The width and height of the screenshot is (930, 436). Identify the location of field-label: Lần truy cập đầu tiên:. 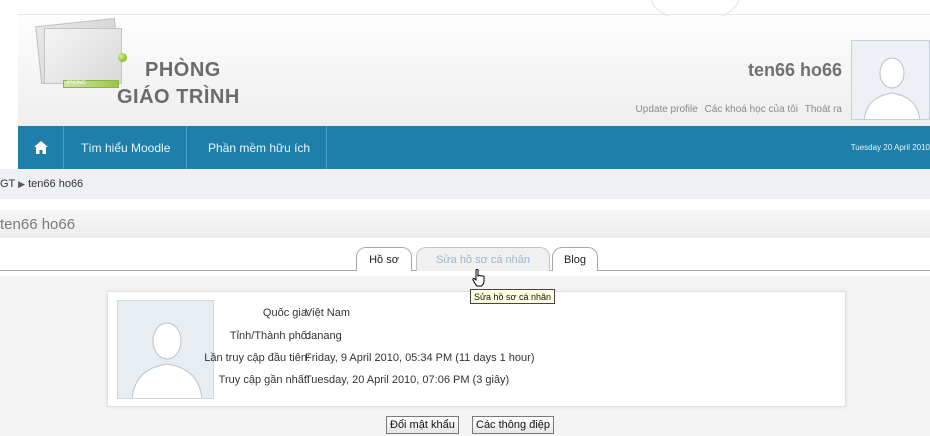
(257, 358).